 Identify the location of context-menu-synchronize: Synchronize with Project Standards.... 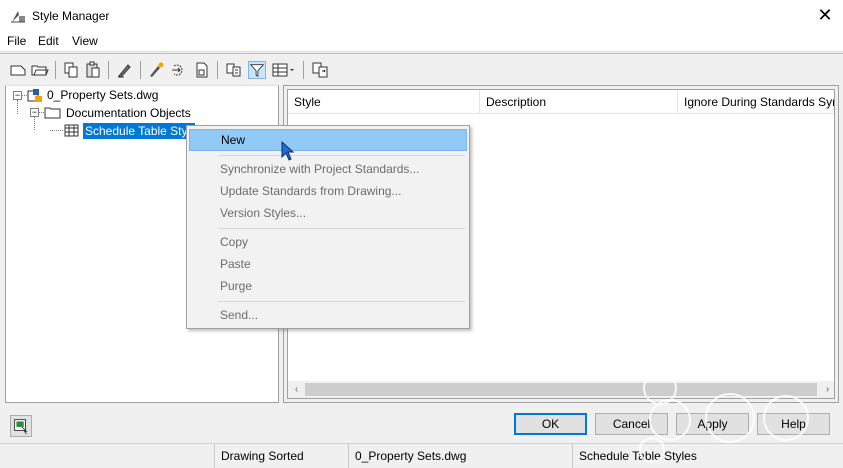
(328, 169).